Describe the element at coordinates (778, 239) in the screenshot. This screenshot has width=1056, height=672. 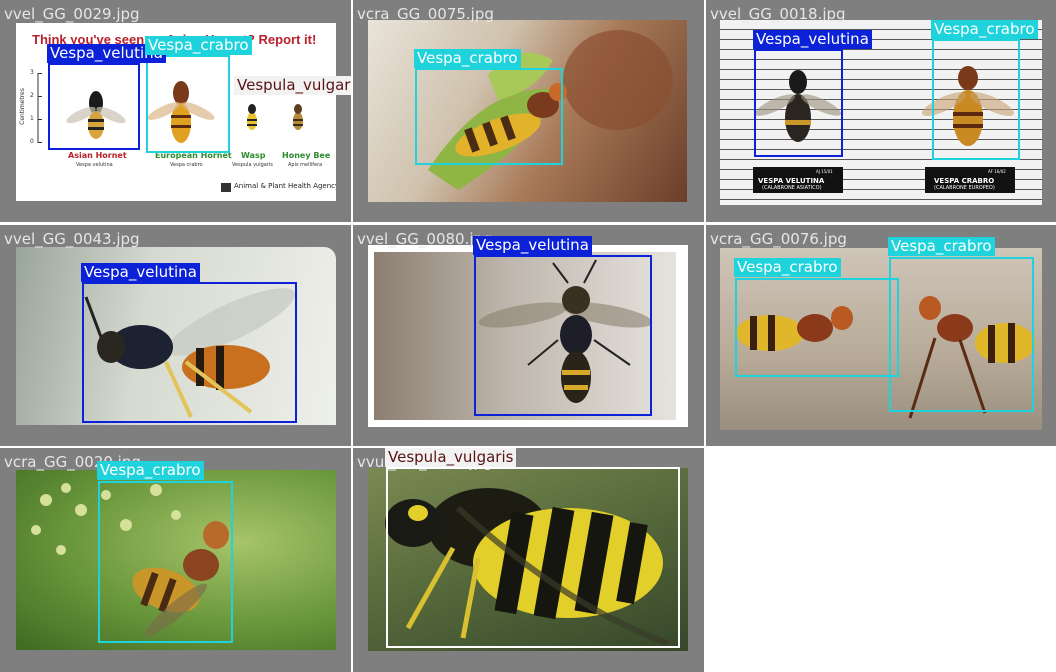
I see `image-filename: vcra_GG_0076.jpg` at that location.